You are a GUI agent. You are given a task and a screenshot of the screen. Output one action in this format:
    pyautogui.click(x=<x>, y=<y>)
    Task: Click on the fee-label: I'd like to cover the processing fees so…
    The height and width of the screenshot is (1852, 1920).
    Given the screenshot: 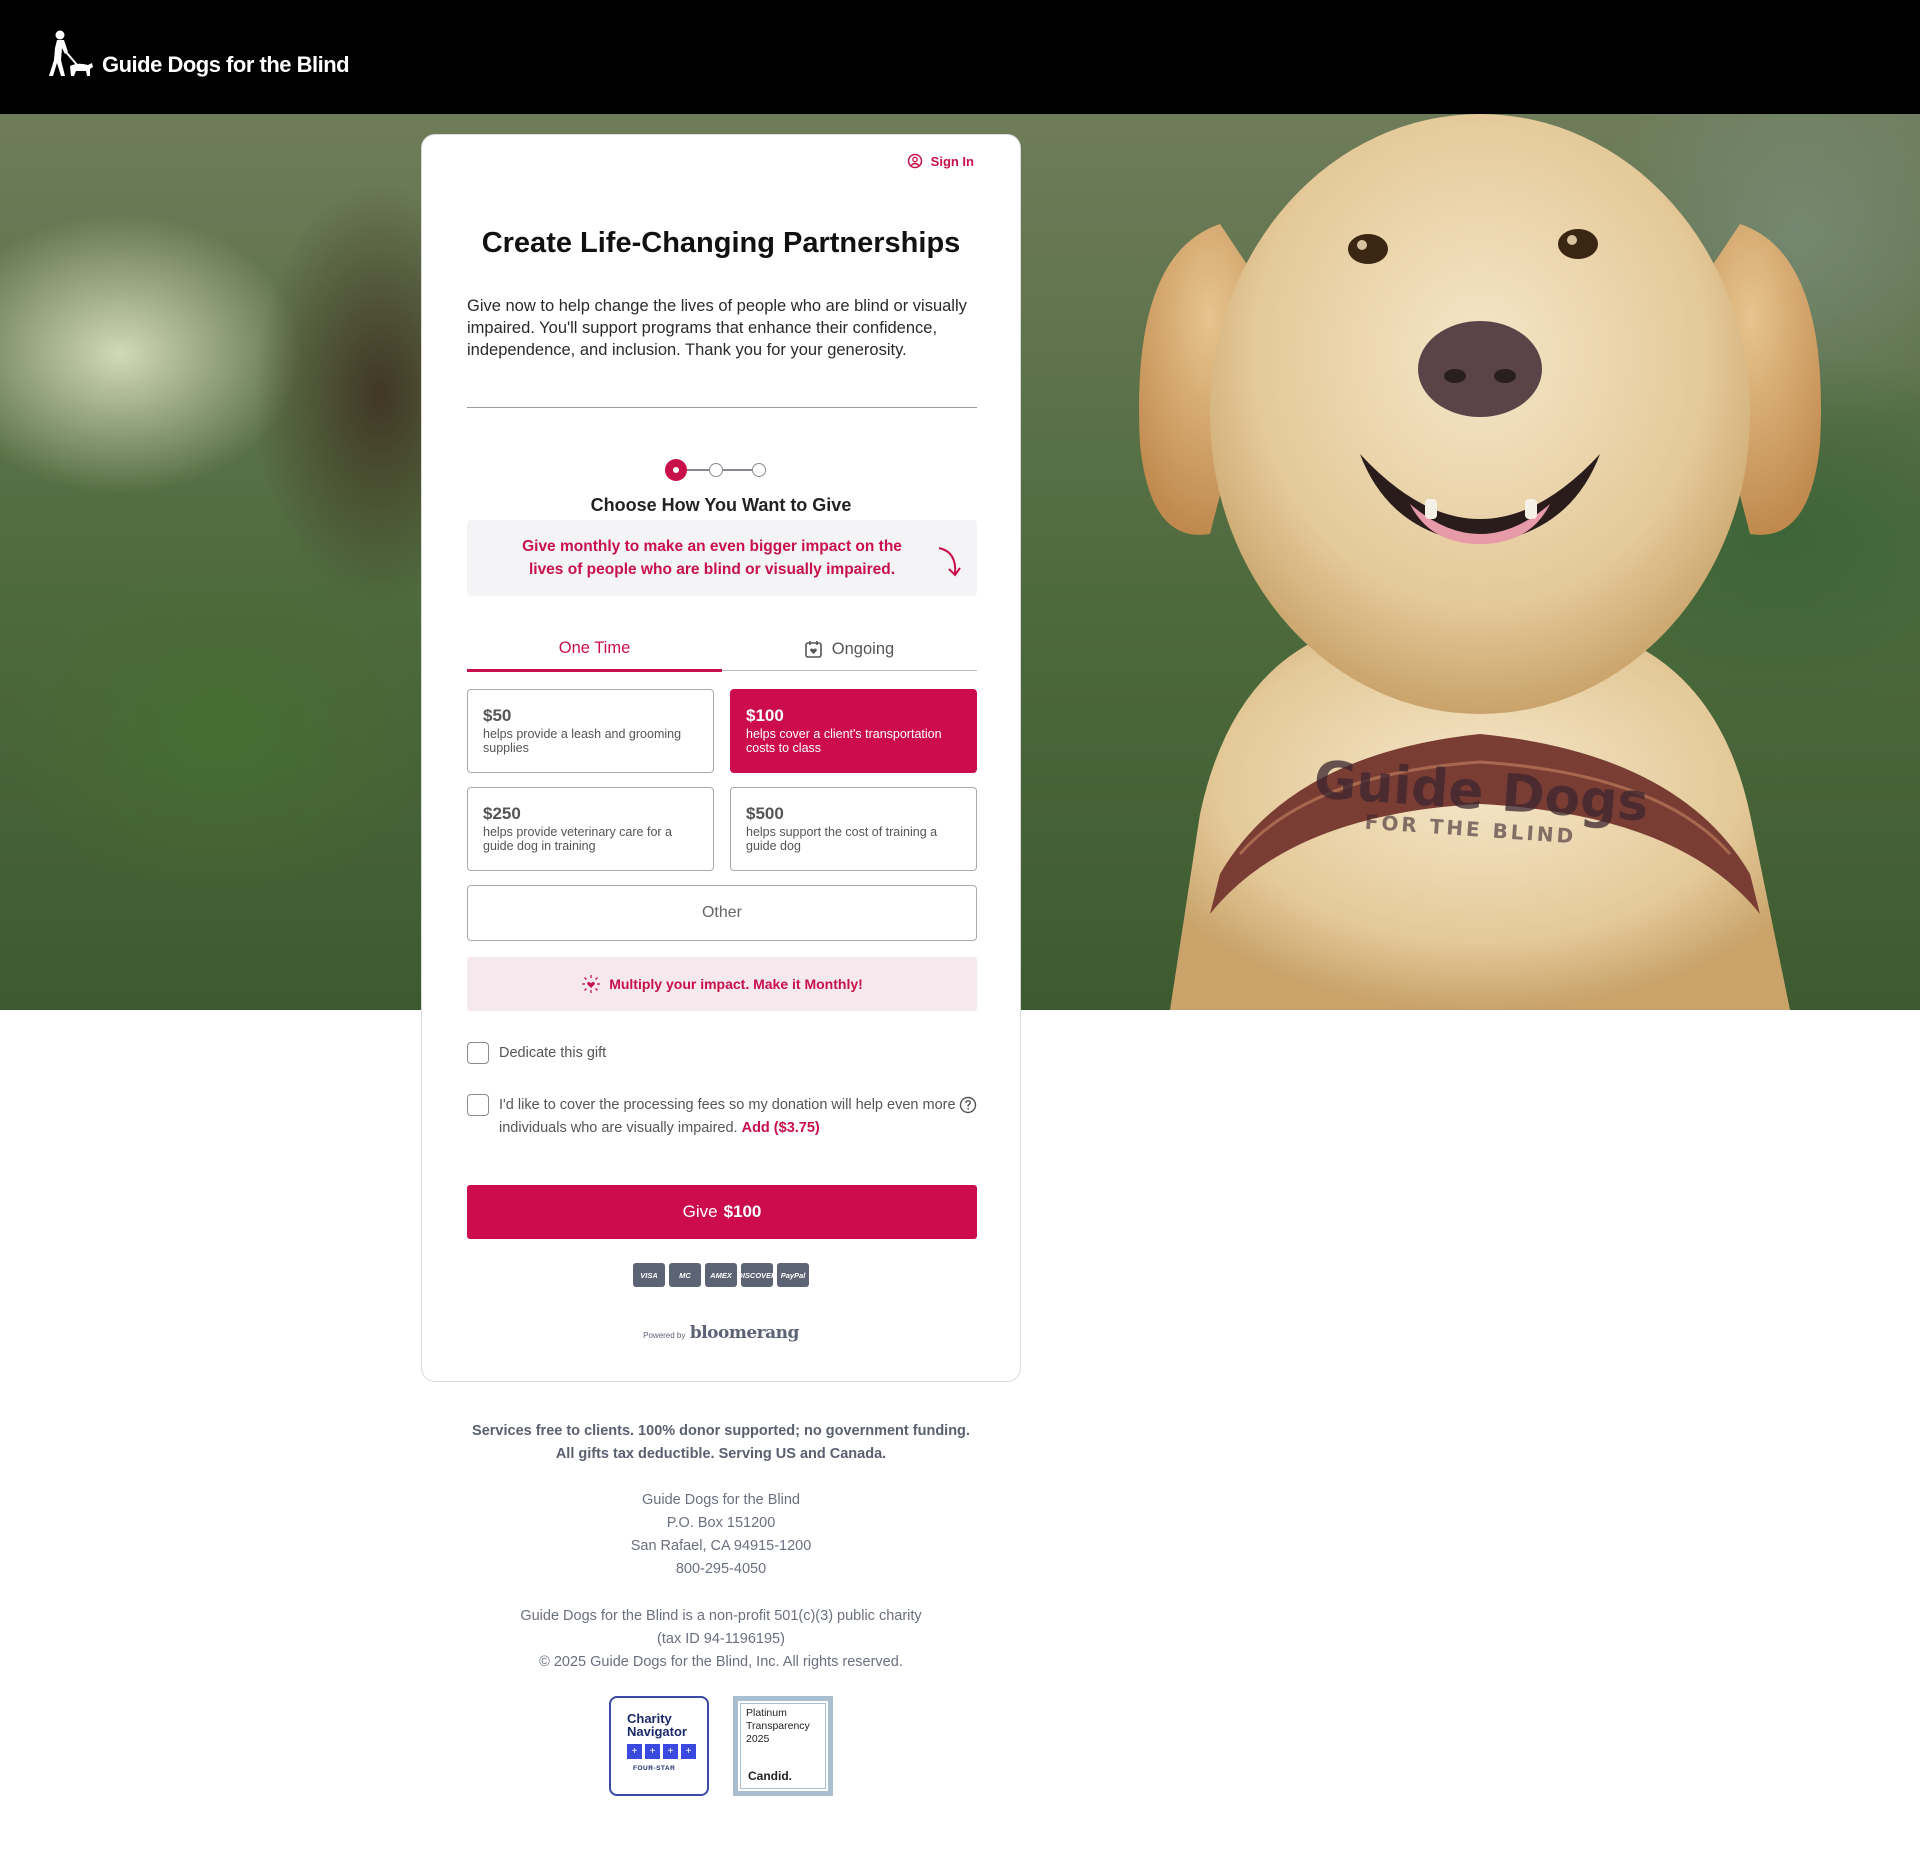 What is the action you would take?
    pyautogui.click(x=729, y=1117)
    